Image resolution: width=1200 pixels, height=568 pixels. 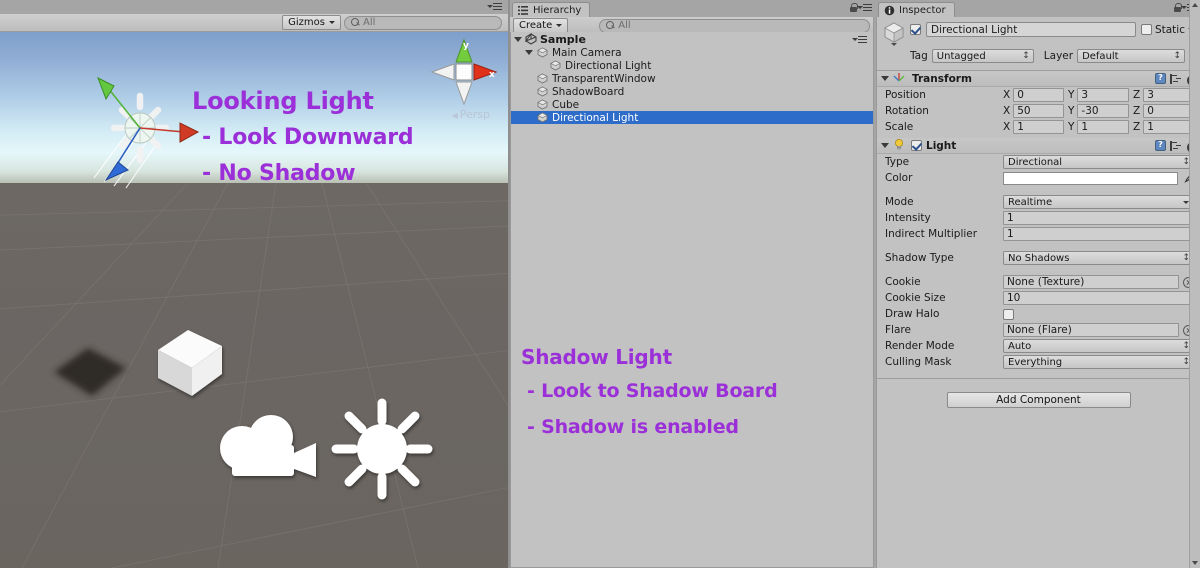 I want to click on static-checkbox, so click(x=1146, y=29).